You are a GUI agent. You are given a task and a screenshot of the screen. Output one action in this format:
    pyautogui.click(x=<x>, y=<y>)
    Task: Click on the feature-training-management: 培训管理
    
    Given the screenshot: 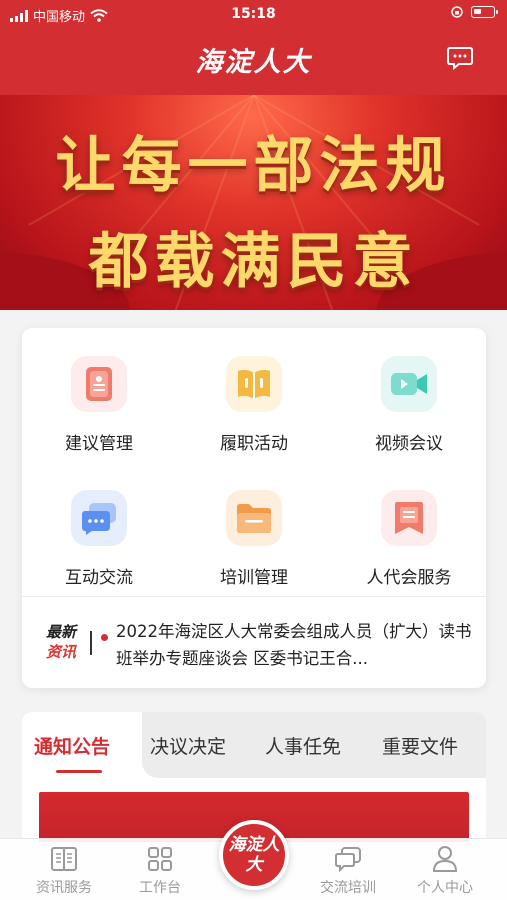 What is the action you would take?
    pyautogui.click(x=254, y=550)
    